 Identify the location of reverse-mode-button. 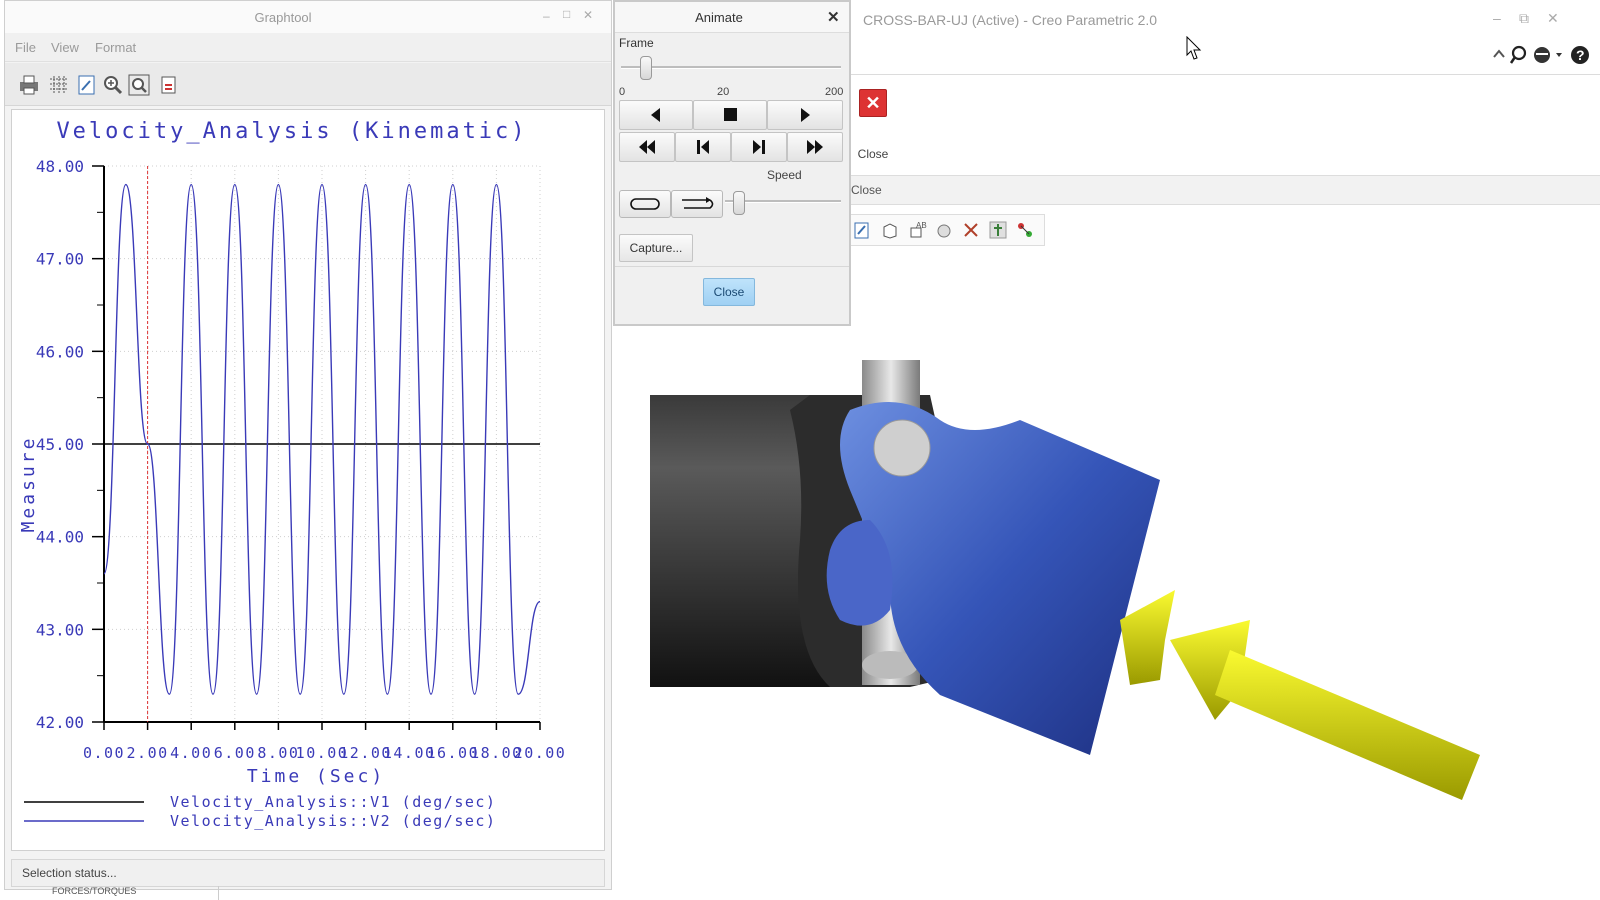
(697, 204).